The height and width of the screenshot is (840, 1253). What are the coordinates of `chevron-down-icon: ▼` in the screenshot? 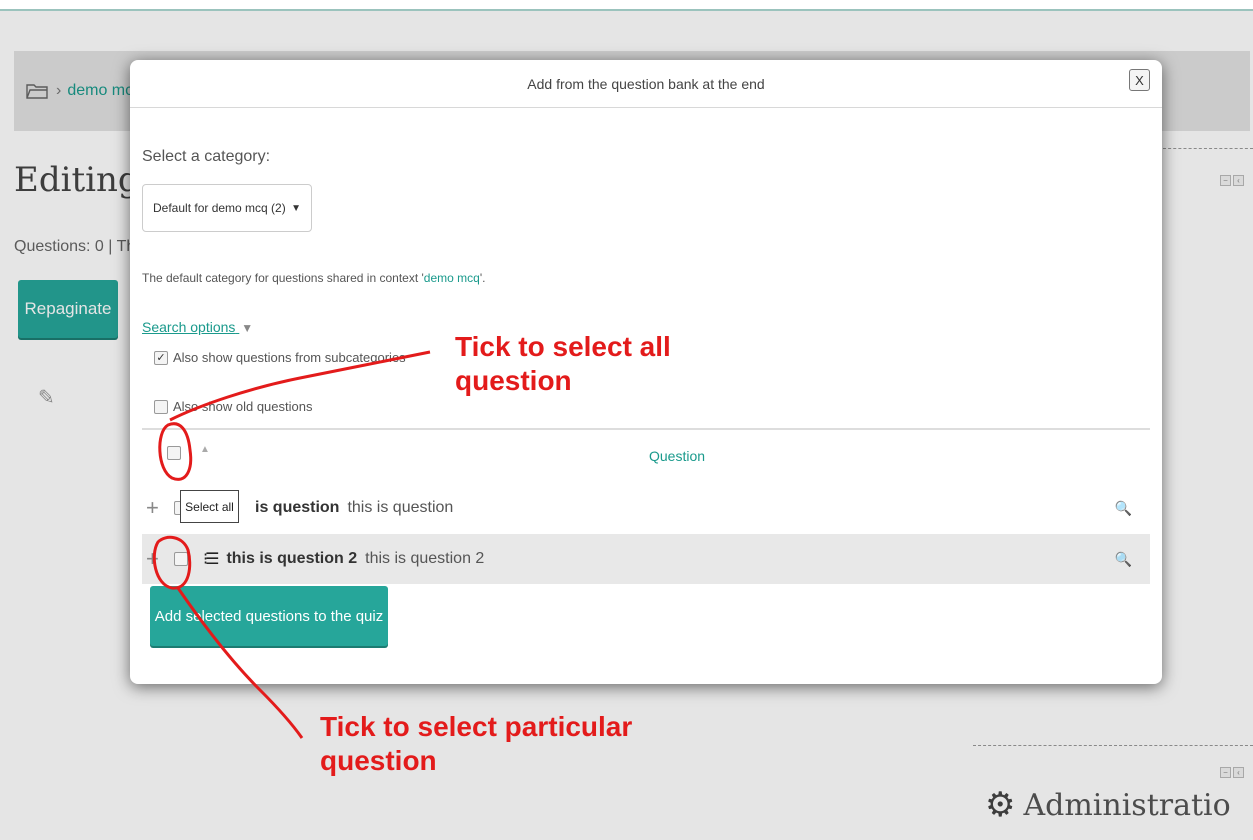 It's located at (296, 208).